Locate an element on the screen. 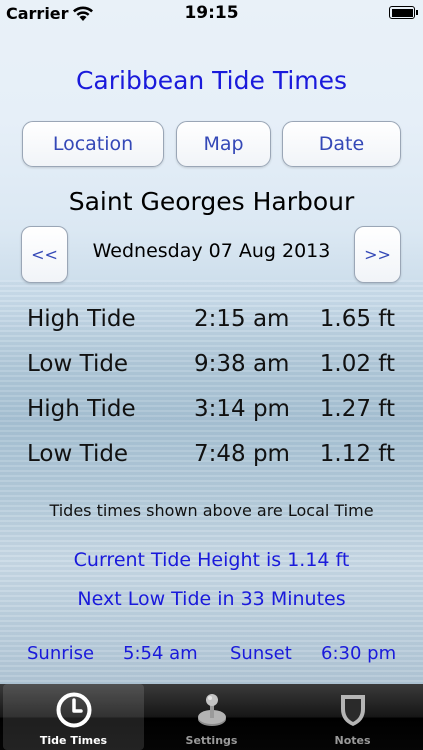 The width and height of the screenshot is (423, 750). tab-settings: Settings is located at coordinates (211, 717).